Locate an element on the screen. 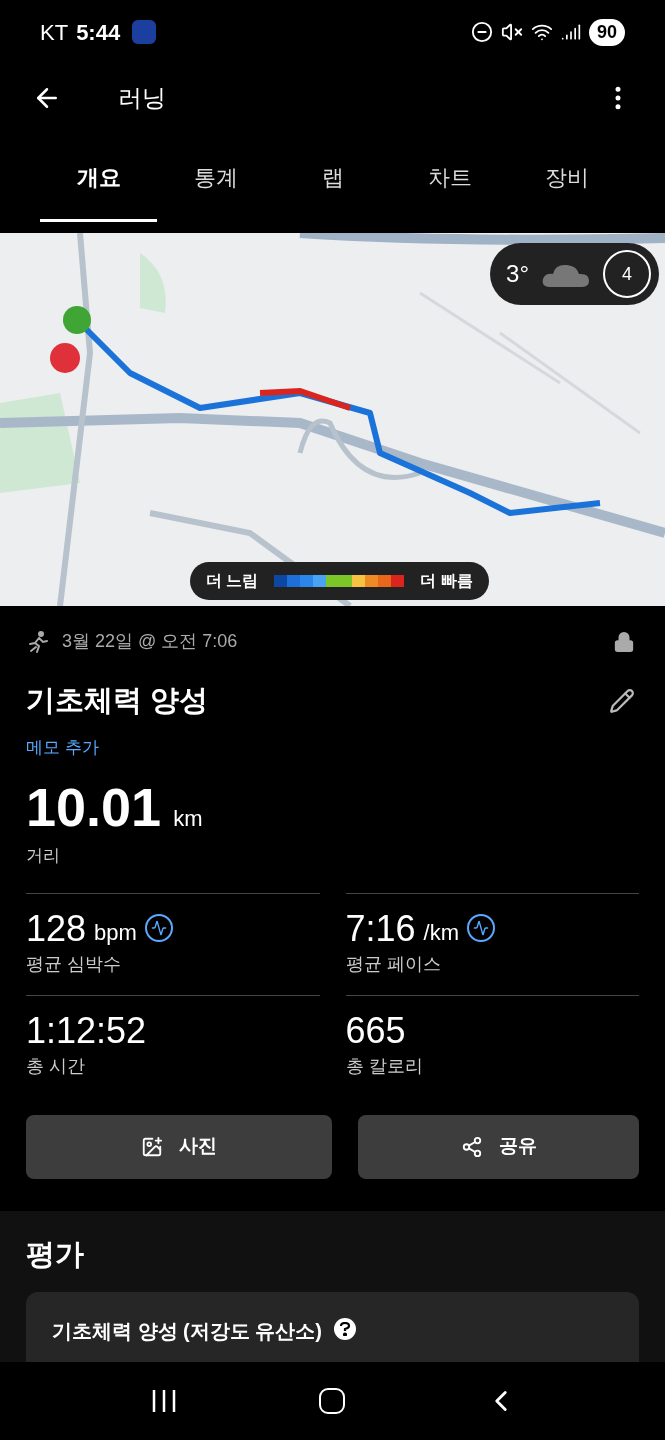 The width and height of the screenshot is (665, 1440). page-title: 러닝 is located at coordinates (142, 97).